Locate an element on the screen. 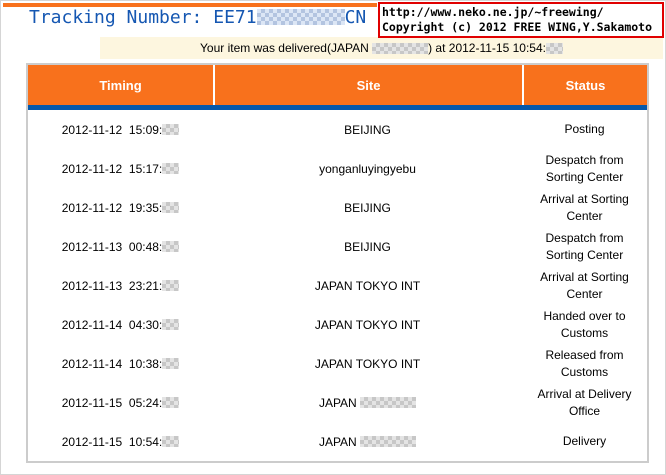 This screenshot has height=475, width=666. timing-cell: 2012-11-15 10:54: is located at coordinates (120, 441).